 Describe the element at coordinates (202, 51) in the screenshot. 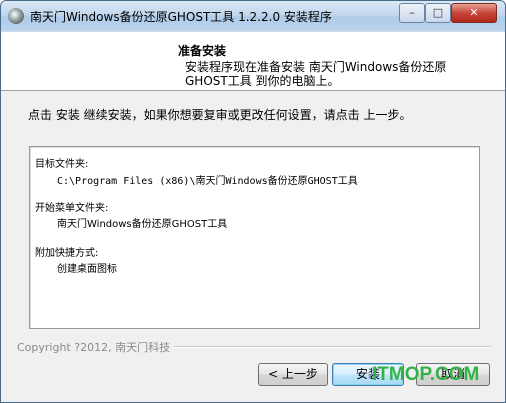

I see `page-title: 准备安装` at that location.